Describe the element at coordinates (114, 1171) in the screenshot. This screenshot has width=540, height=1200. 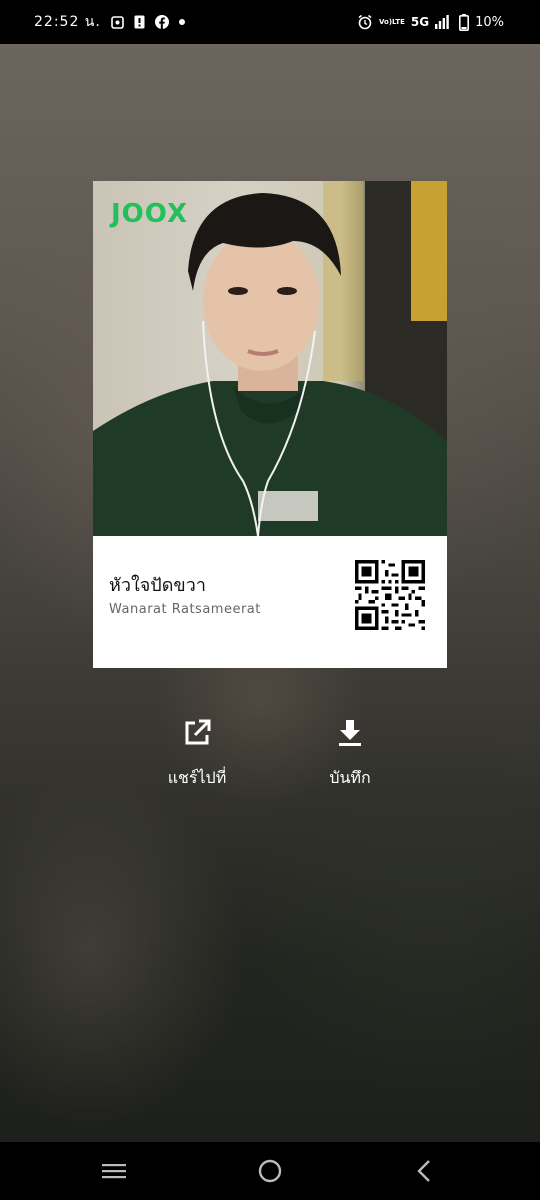
I see `recents-icon` at that location.